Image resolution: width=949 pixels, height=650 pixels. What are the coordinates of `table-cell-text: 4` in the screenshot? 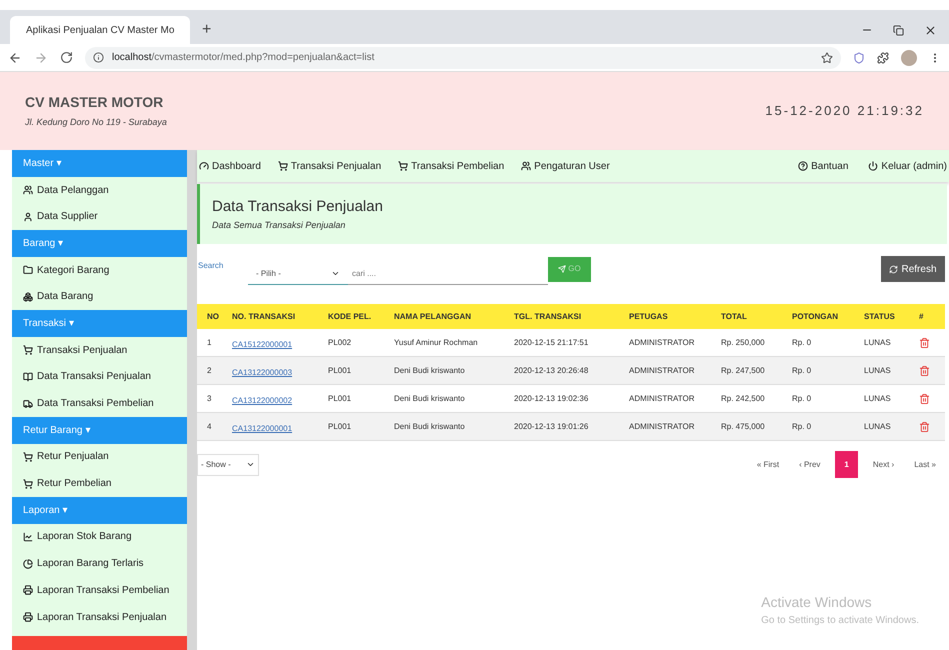 It's located at (209, 426).